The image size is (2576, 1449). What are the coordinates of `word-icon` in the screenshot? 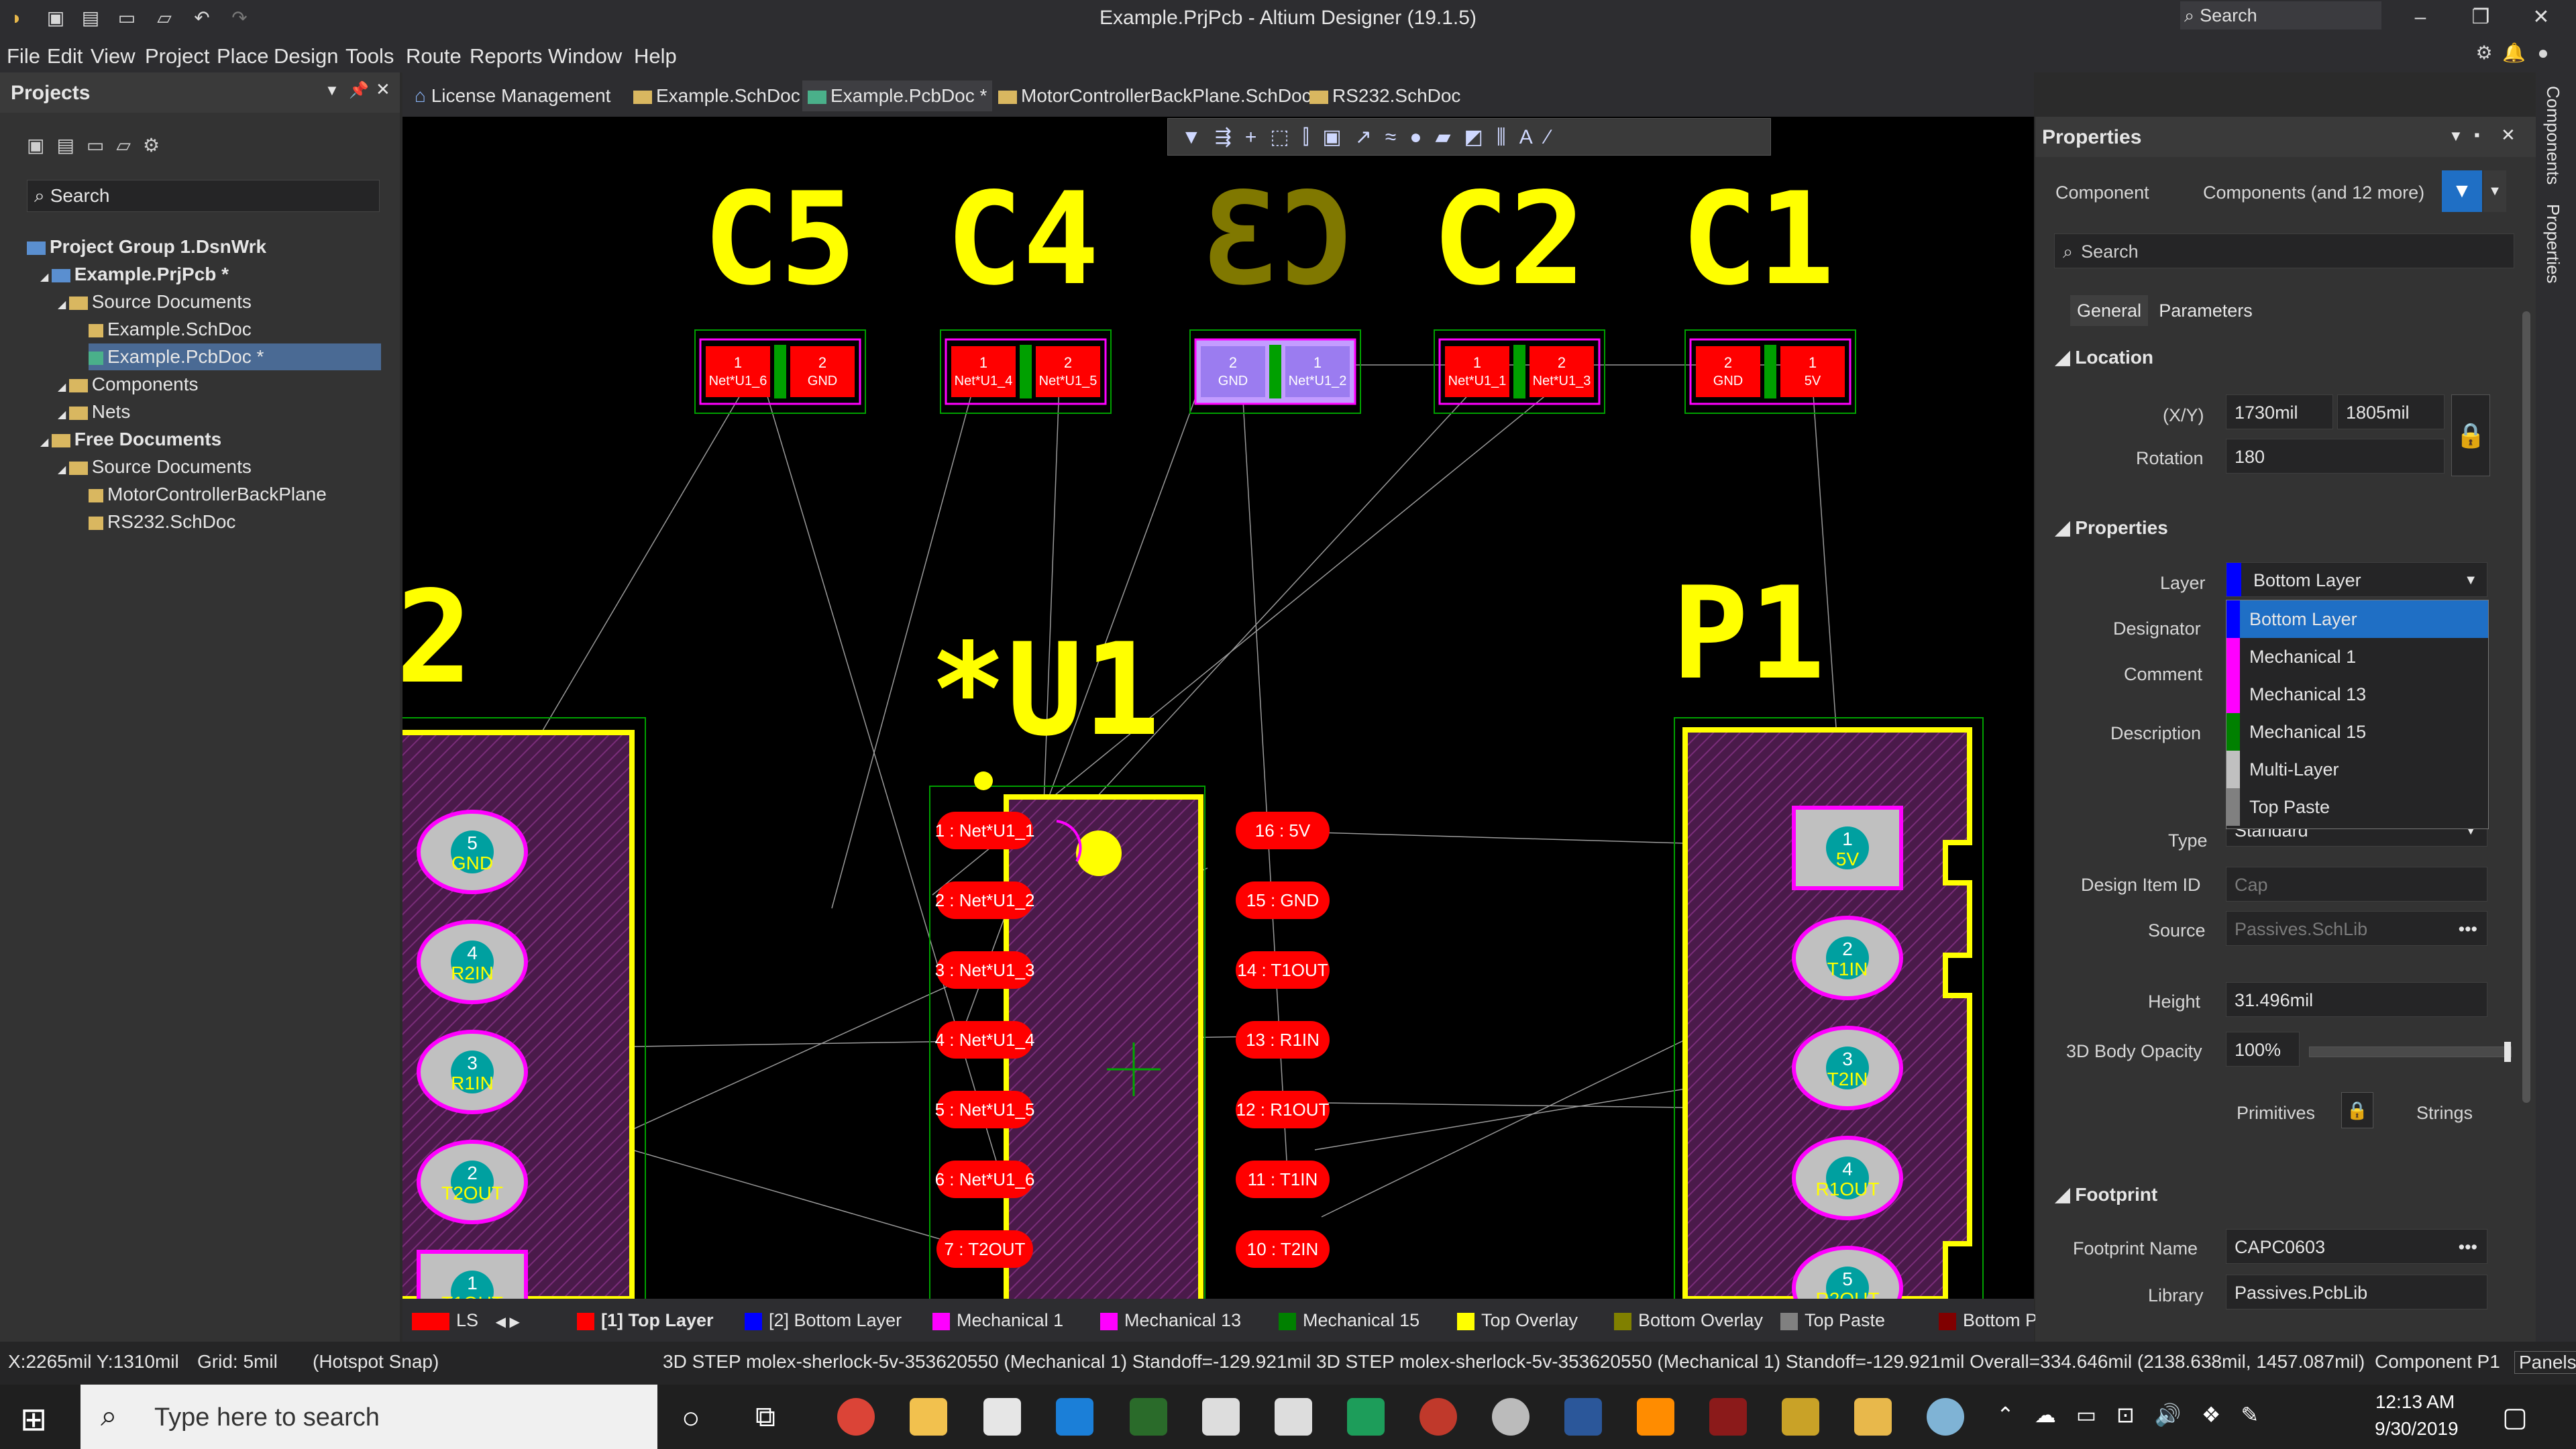 It's located at (1583, 1417).